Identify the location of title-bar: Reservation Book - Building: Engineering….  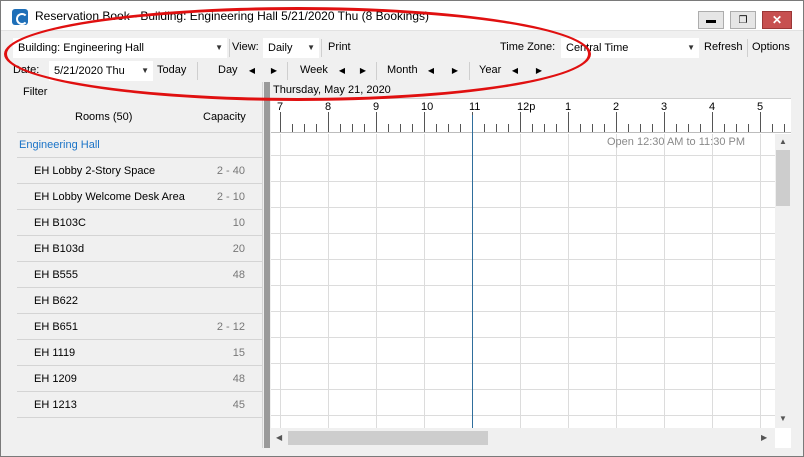
(402, 16).